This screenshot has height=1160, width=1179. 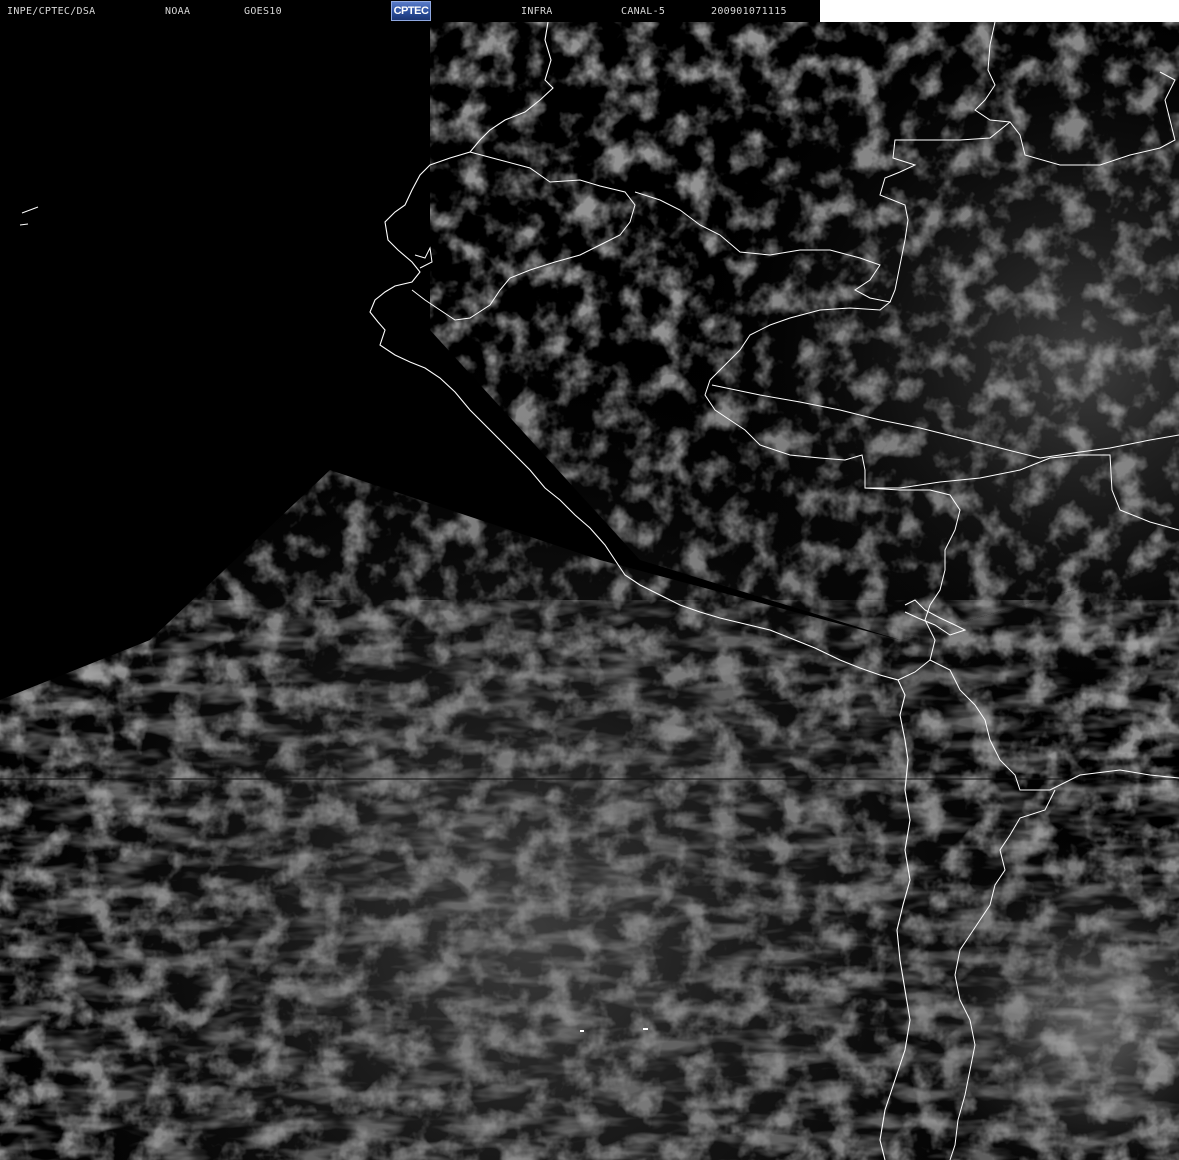 I want to click on header-blank-area, so click(x=999, y=11).